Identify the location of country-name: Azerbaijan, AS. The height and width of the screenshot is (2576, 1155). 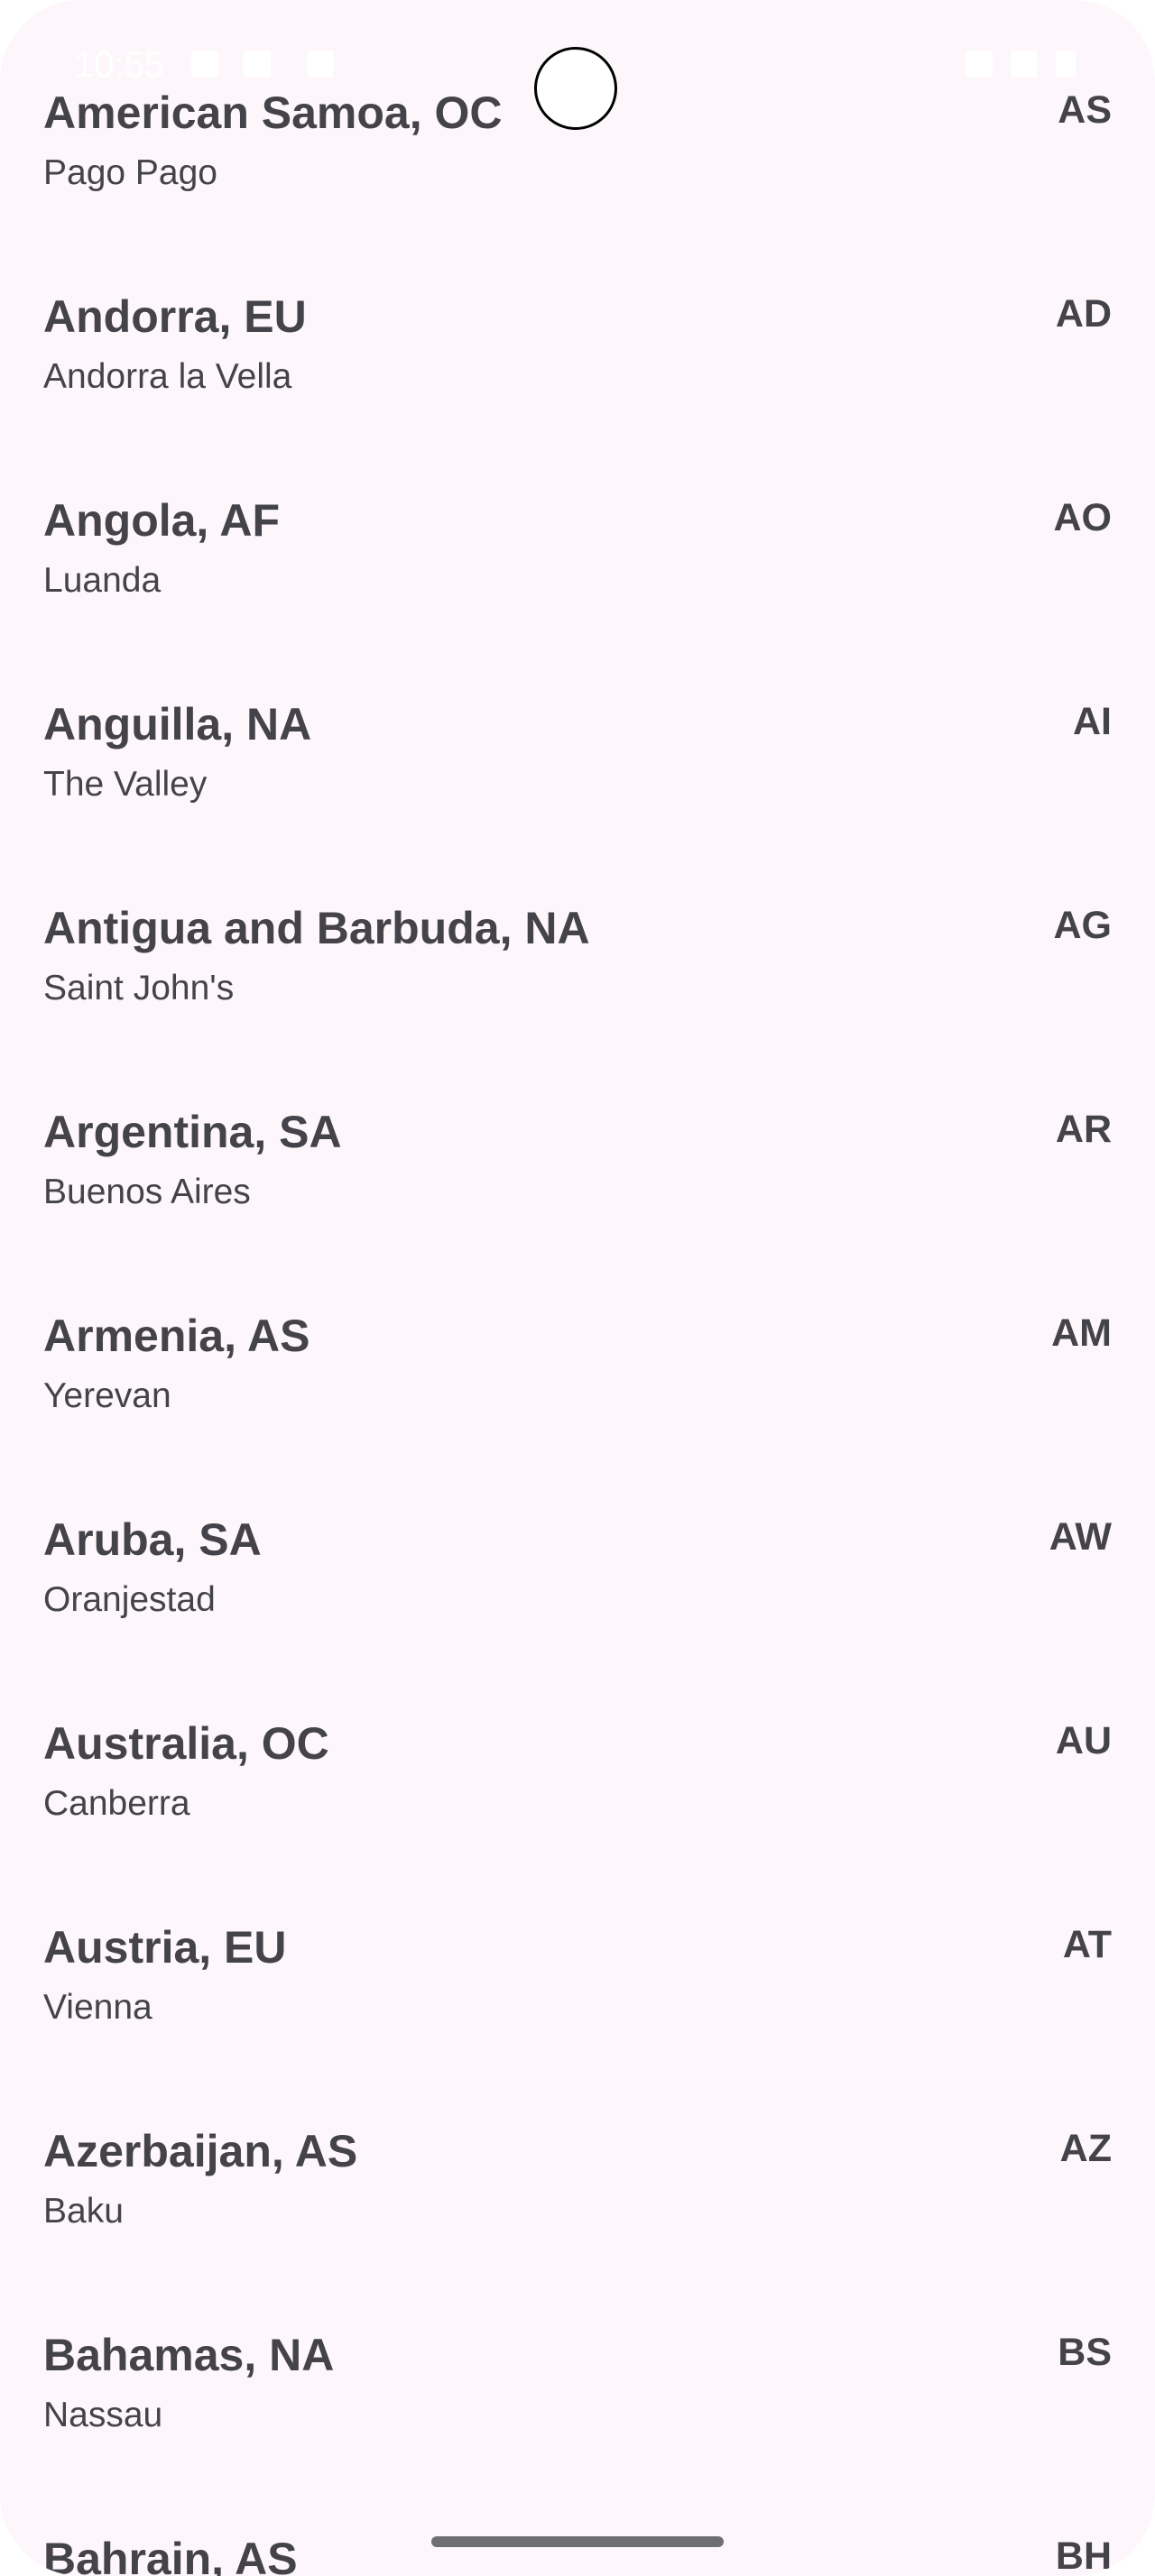
(200, 2151).